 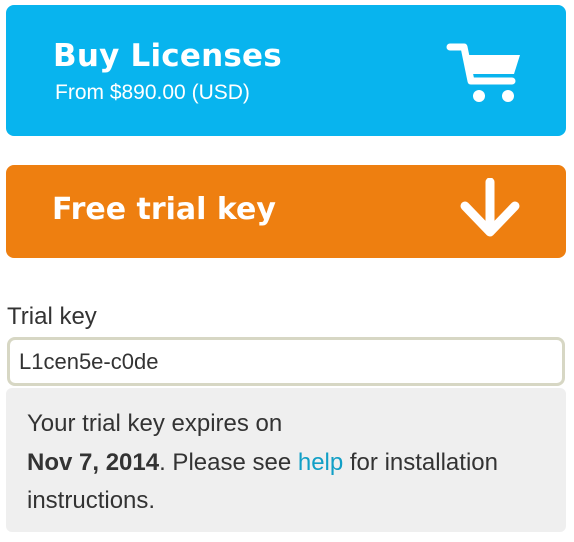 I want to click on trial-key-input, so click(x=286, y=361).